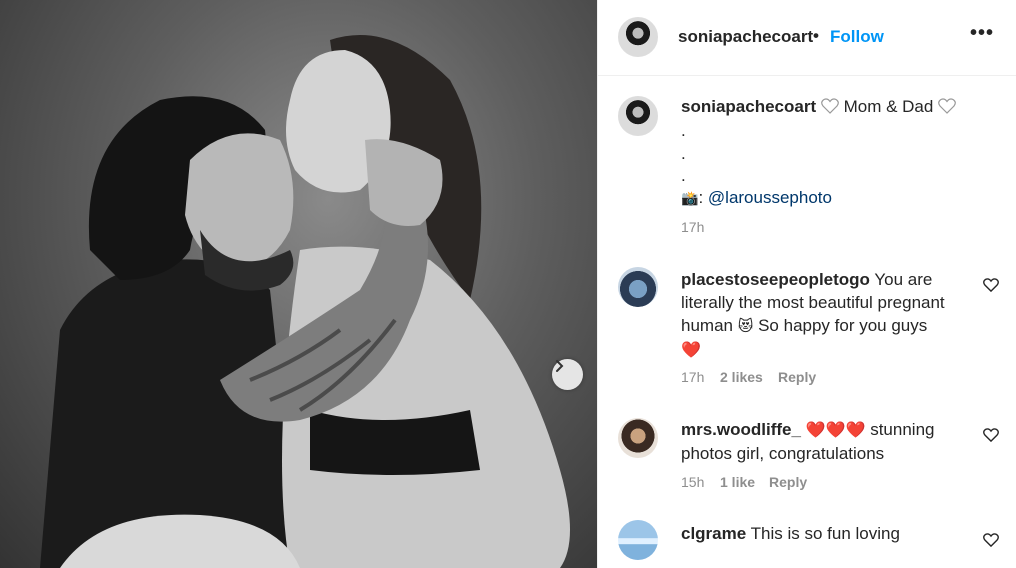 Image resolution: width=1016 pixels, height=568 pixels. Describe the element at coordinates (775, 279) in the screenshot. I see `comment-username: placestoseepeopletogo` at that location.